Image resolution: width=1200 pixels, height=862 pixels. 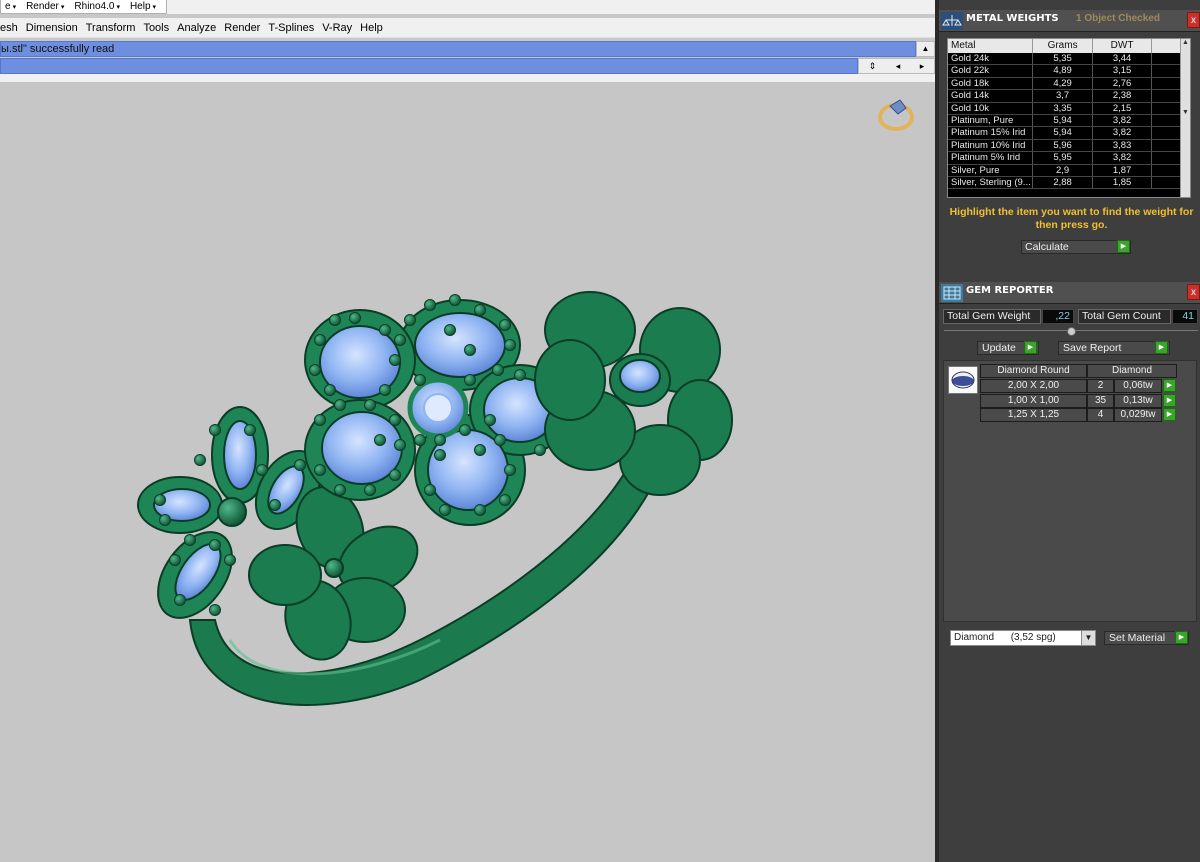 I want to click on cell-grams: 3,35, so click(x=1063, y=108).